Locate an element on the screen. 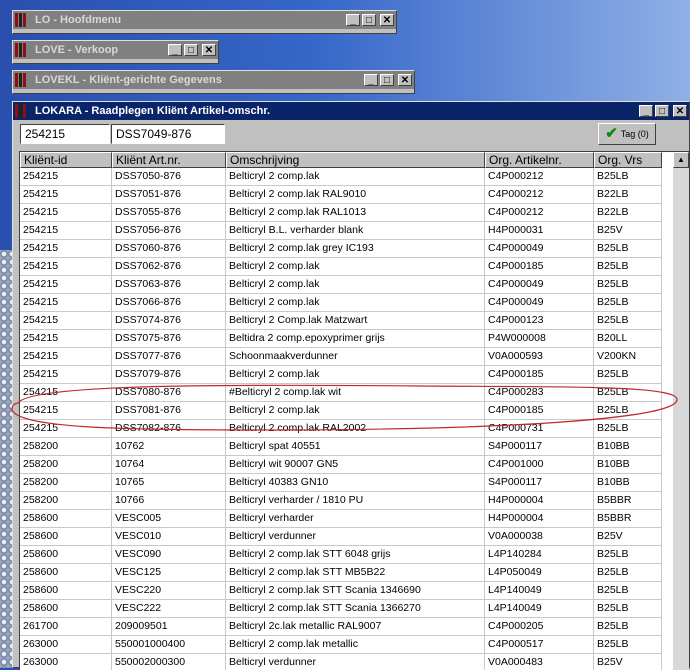  cell-org-article: C4P000185 is located at coordinates (539, 411).